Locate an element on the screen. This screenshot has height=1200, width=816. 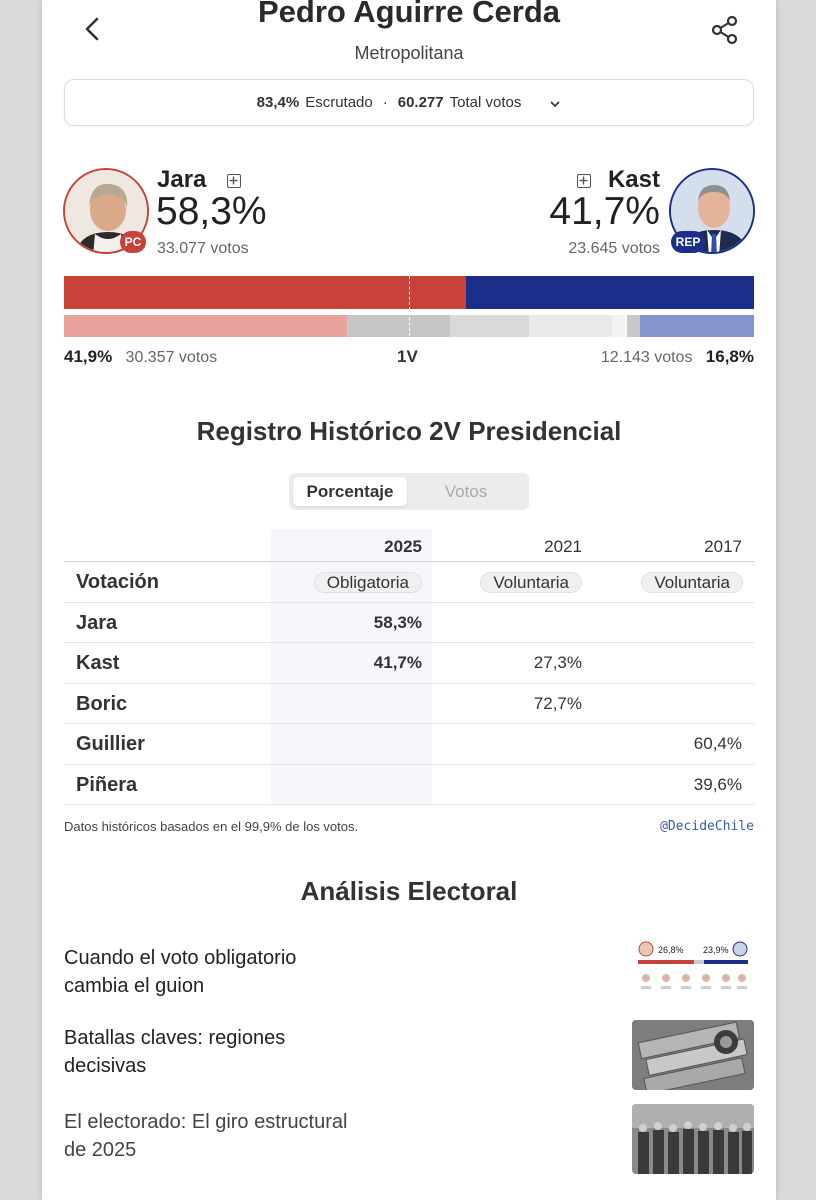
year-header: 2017 is located at coordinates (723, 546).